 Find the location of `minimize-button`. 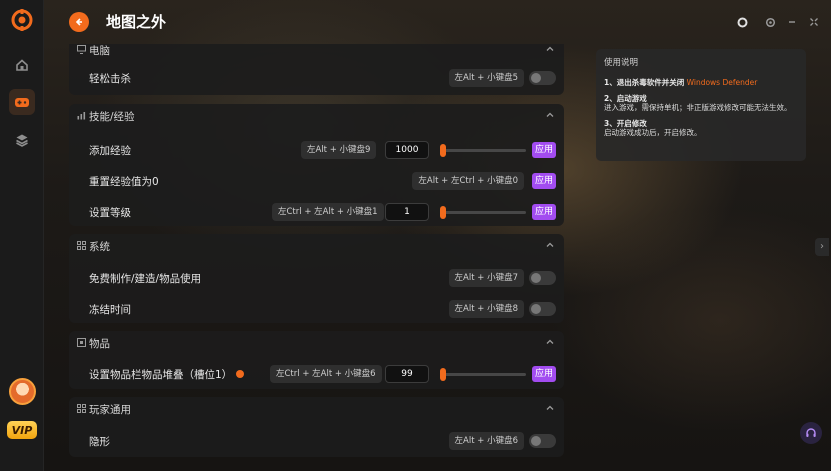

minimize-button is located at coordinates (792, 22).